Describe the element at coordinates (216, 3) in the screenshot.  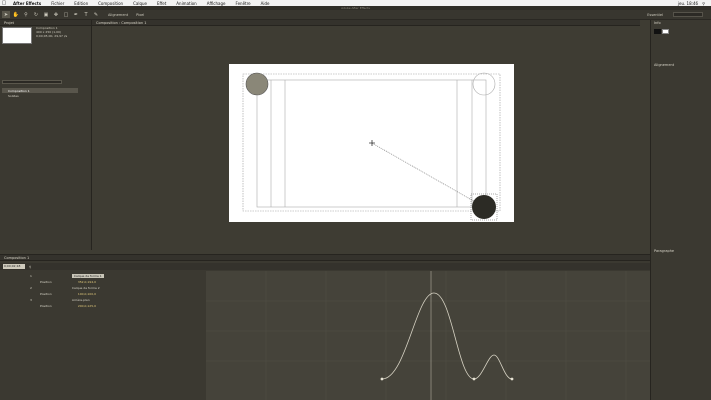
I see `menu-affichage: Affichage` at that location.